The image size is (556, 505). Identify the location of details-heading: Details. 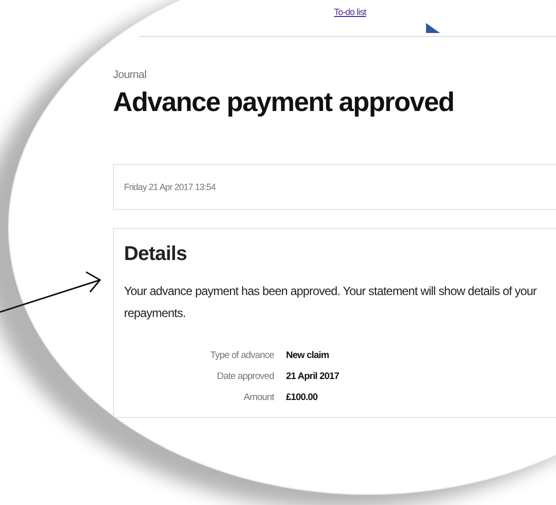
(156, 254).